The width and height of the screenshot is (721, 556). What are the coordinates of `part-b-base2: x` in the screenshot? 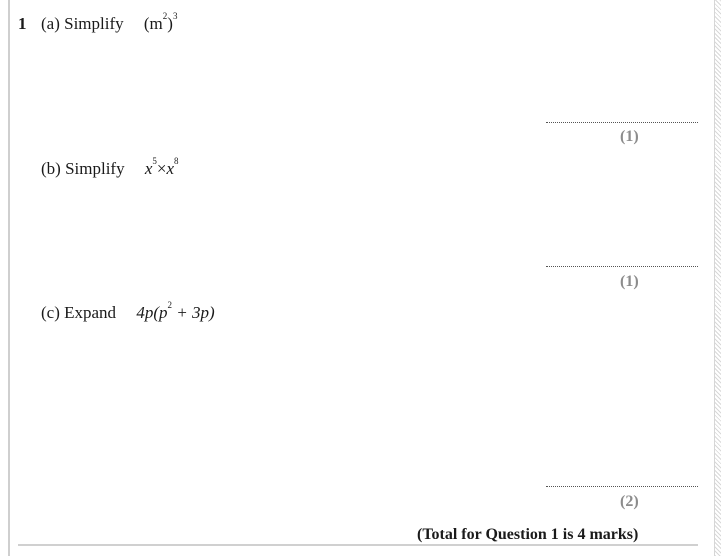 It's located at (170, 168).